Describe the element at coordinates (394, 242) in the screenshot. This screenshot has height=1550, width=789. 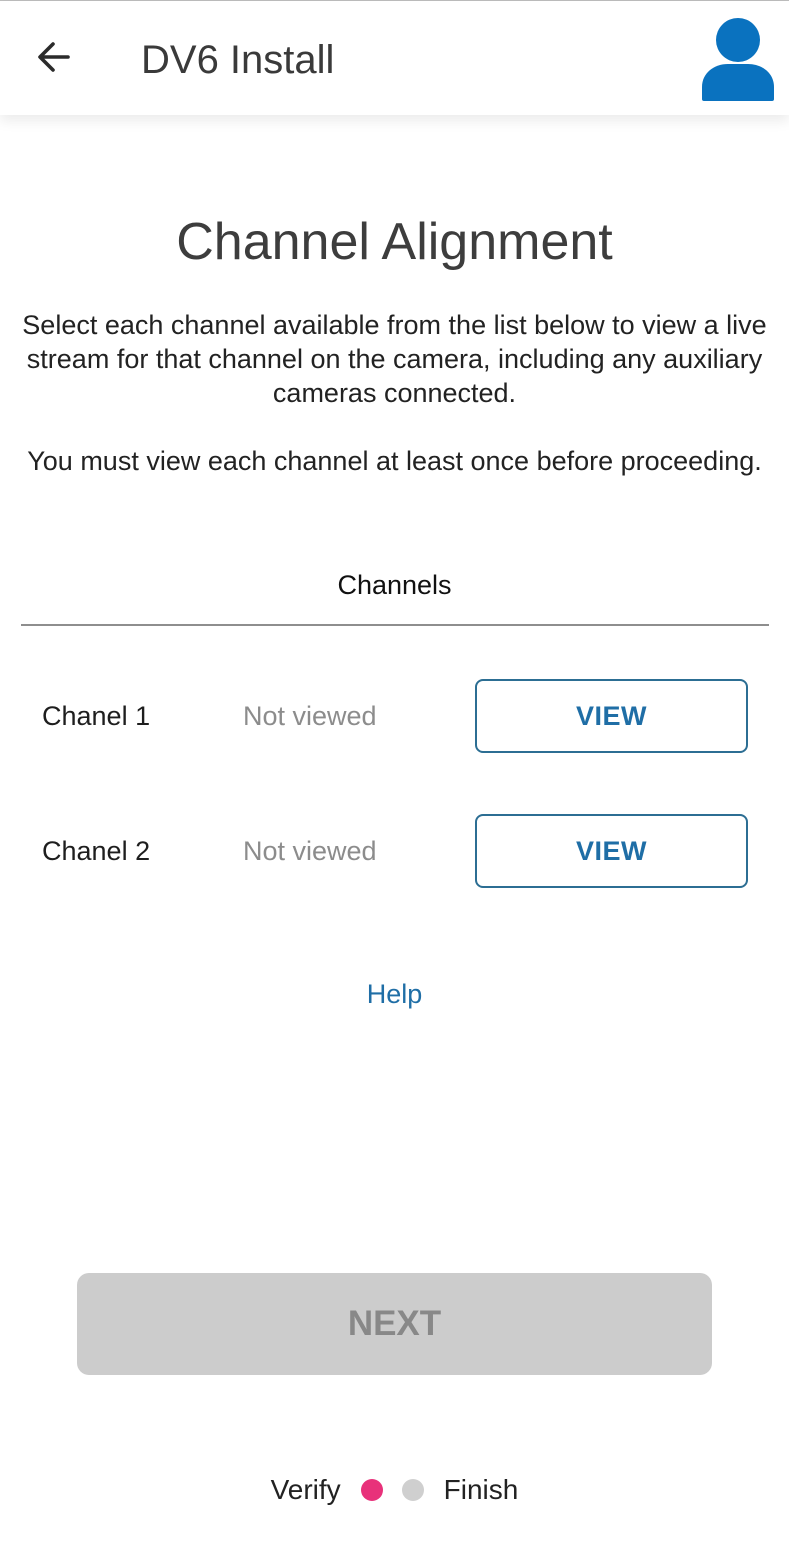
I see `page-title: Channel Alignment` at that location.